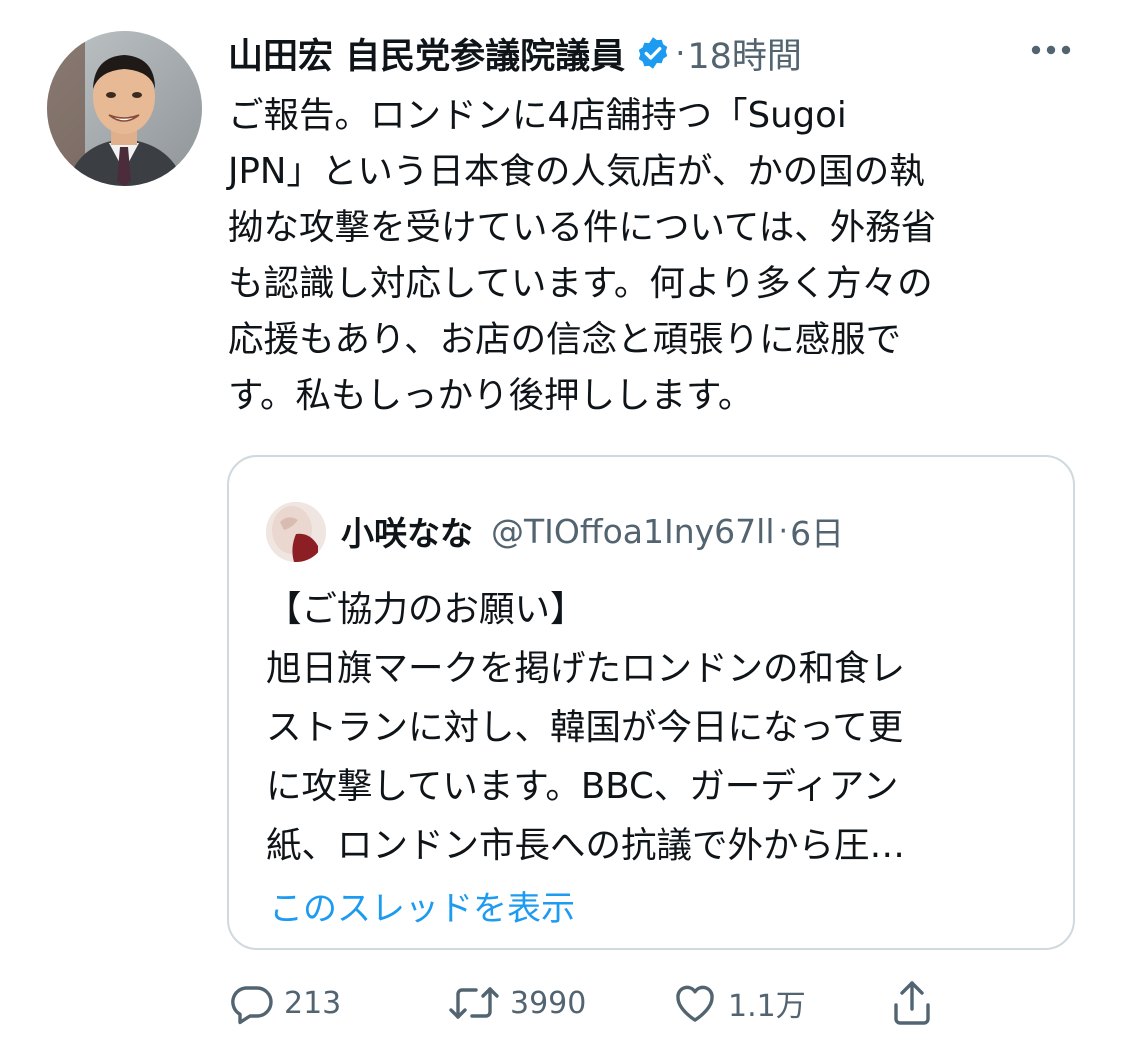 This screenshot has width=1125, height=1053. Describe the element at coordinates (767, 1006) in the screenshot. I see `like-count: 1.1万` at that location.